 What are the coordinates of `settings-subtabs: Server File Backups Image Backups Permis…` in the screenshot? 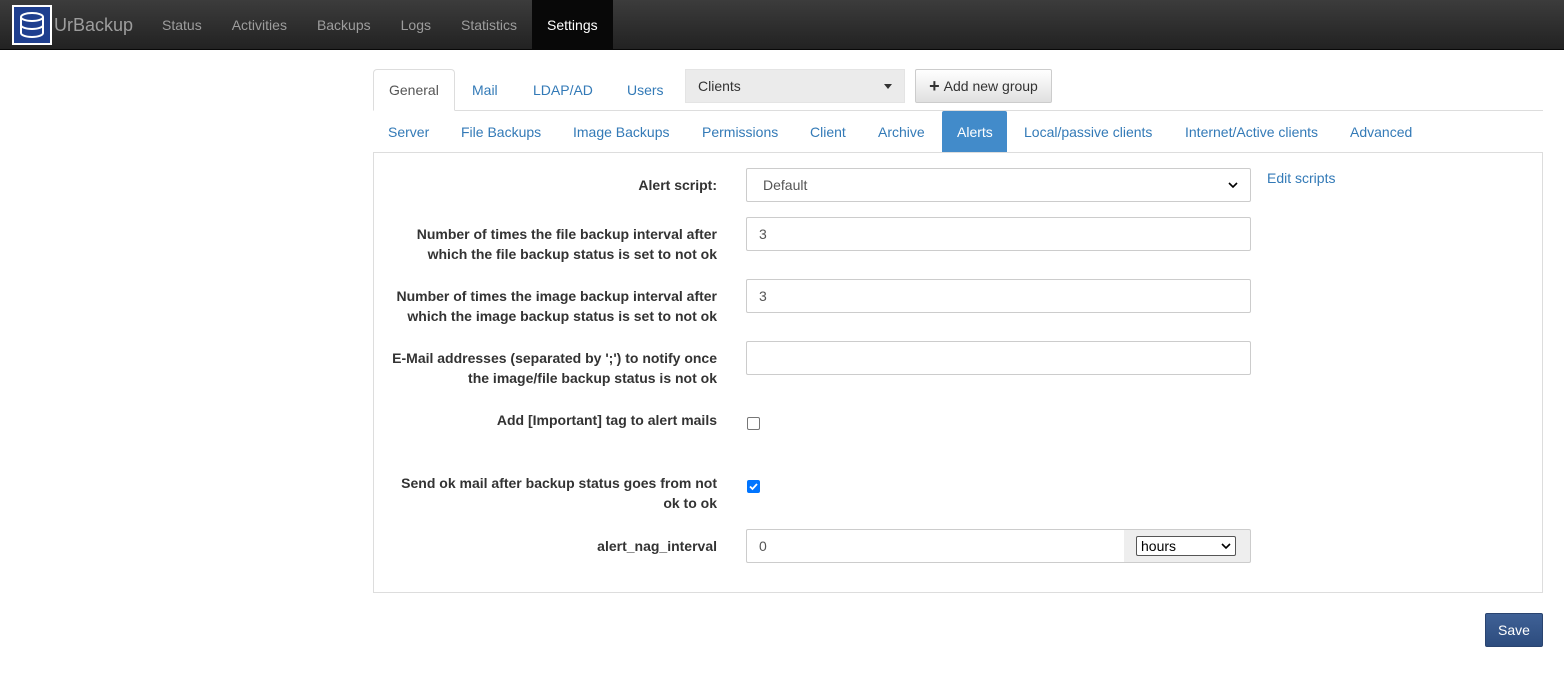 It's located at (958, 131).